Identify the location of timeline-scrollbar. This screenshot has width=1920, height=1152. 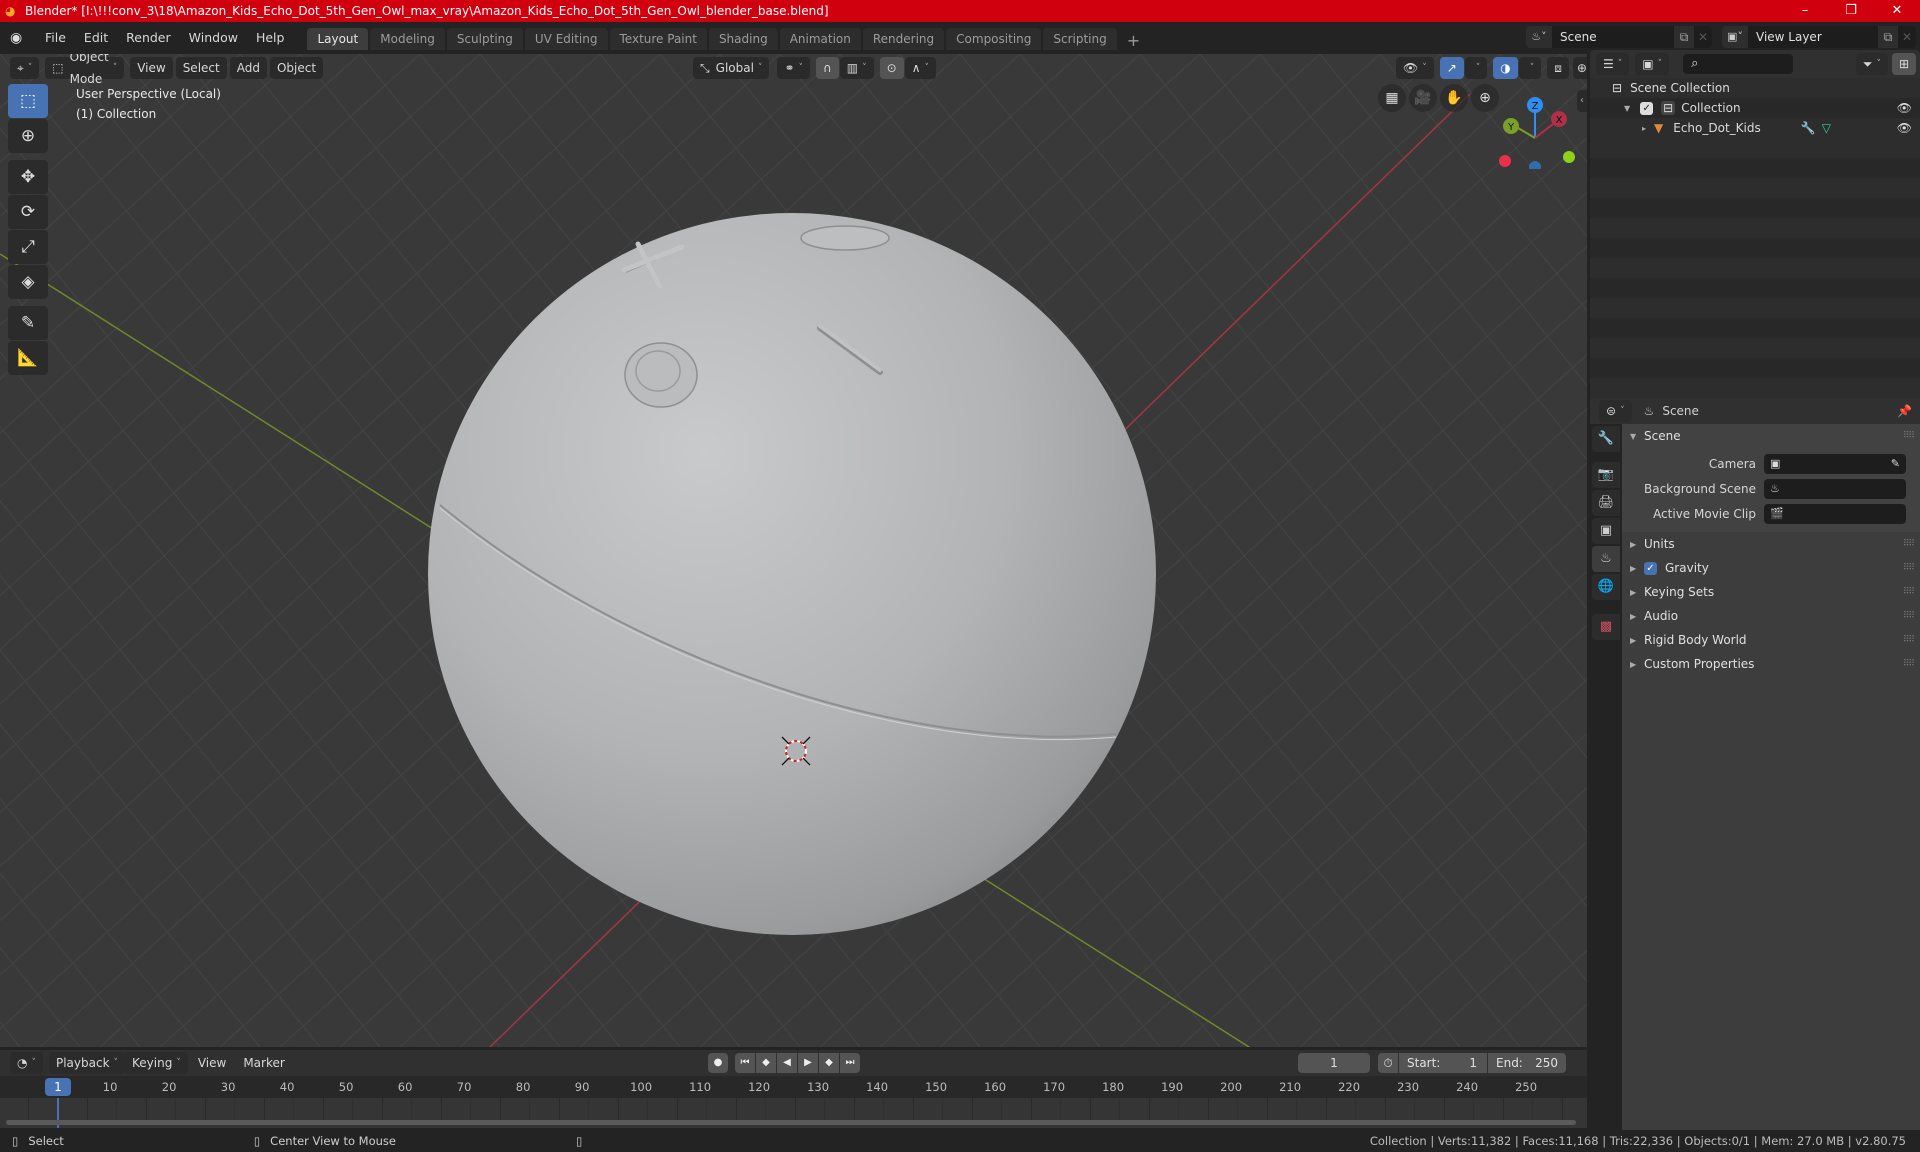
(791, 1122).